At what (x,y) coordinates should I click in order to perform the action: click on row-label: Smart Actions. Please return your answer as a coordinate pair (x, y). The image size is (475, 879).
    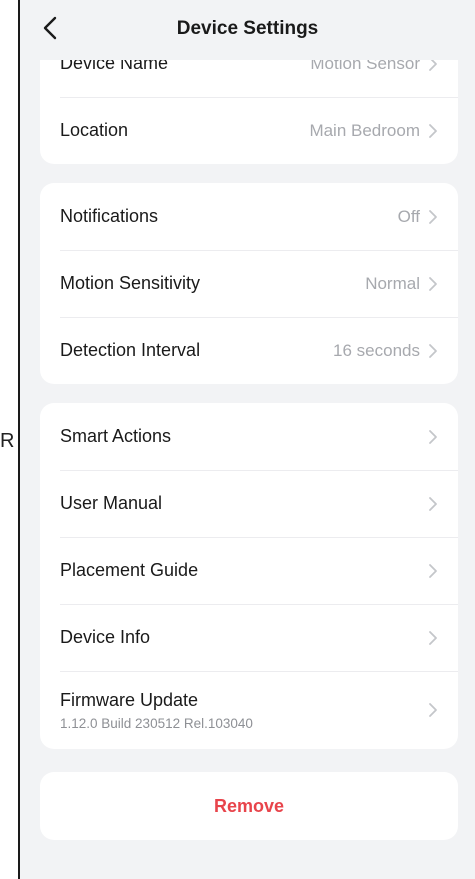
    Looking at the image, I should click on (116, 436).